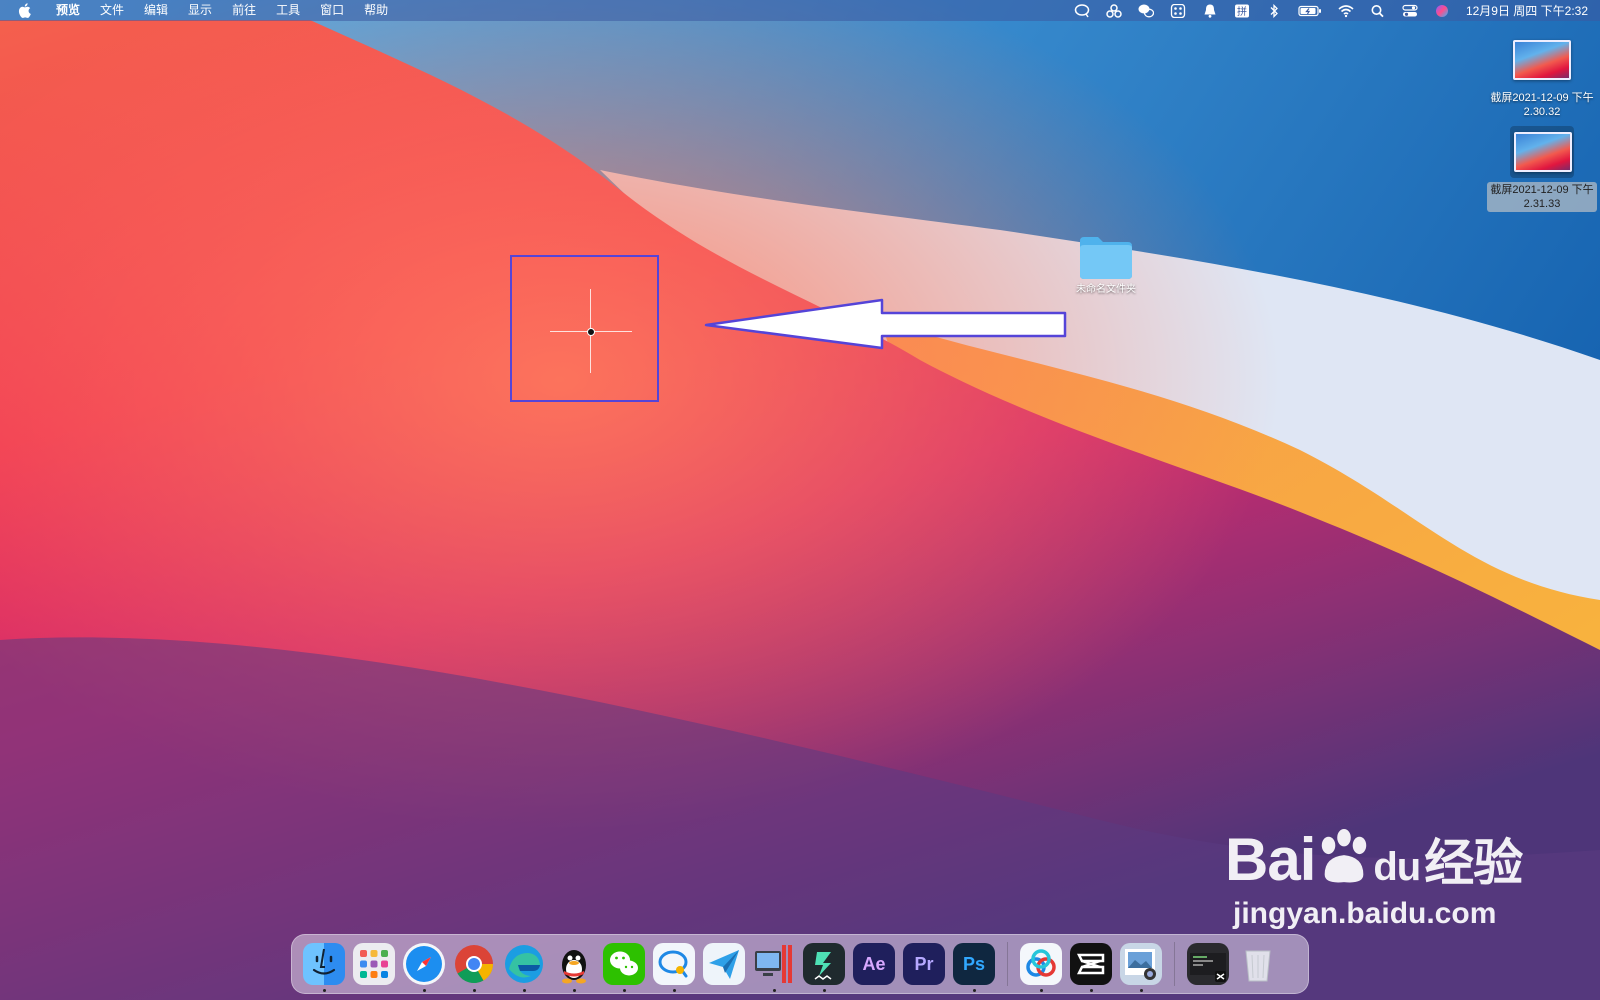 Image resolution: width=1600 pixels, height=1000 pixels. I want to click on wechat-app, so click(624, 967).